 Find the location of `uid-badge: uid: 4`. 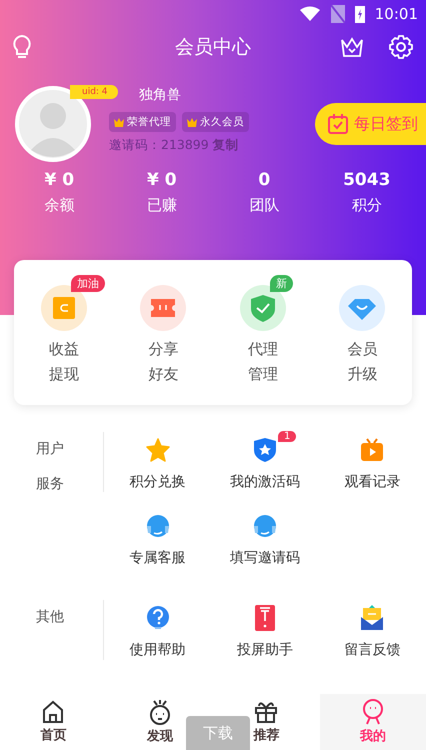

uid-badge: uid: 4 is located at coordinates (94, 92).